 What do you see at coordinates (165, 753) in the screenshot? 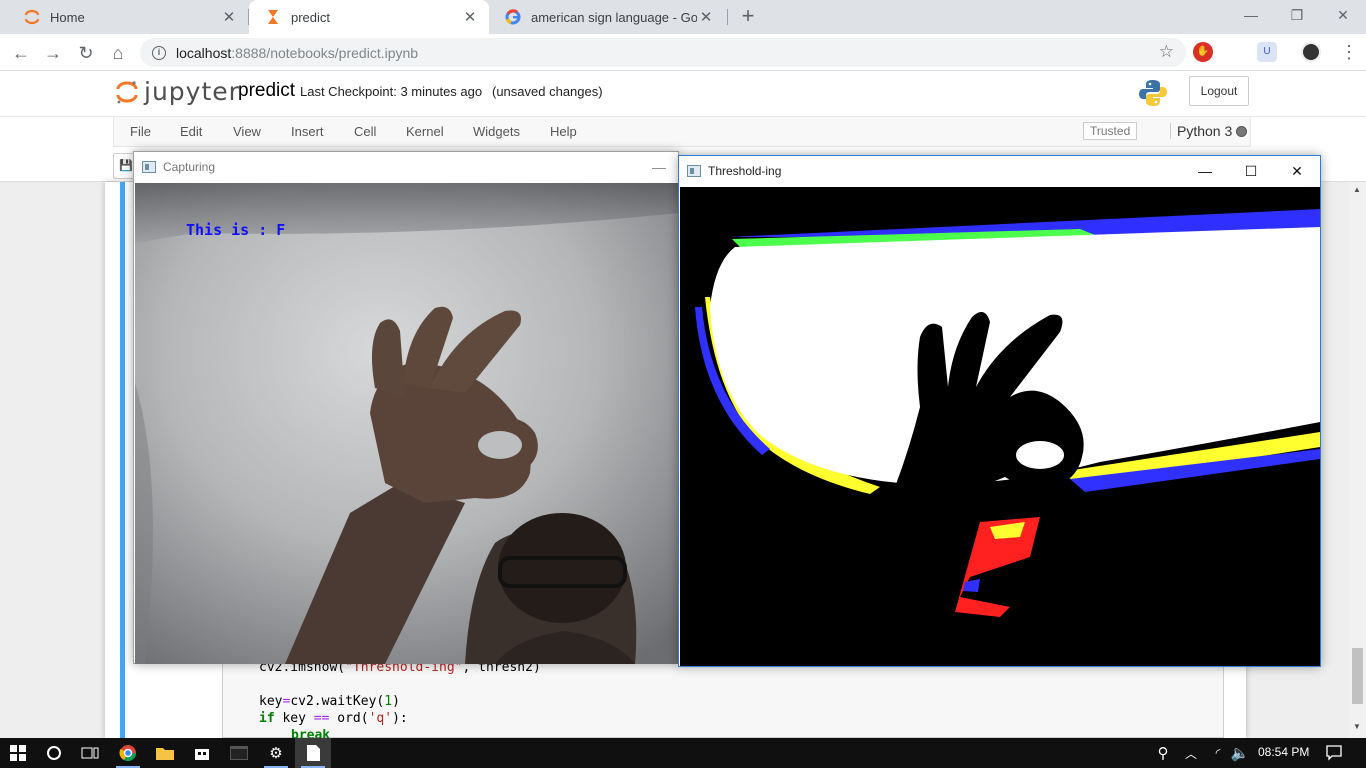
I see `file-explorer-icon` at bounding box center [165, 753].